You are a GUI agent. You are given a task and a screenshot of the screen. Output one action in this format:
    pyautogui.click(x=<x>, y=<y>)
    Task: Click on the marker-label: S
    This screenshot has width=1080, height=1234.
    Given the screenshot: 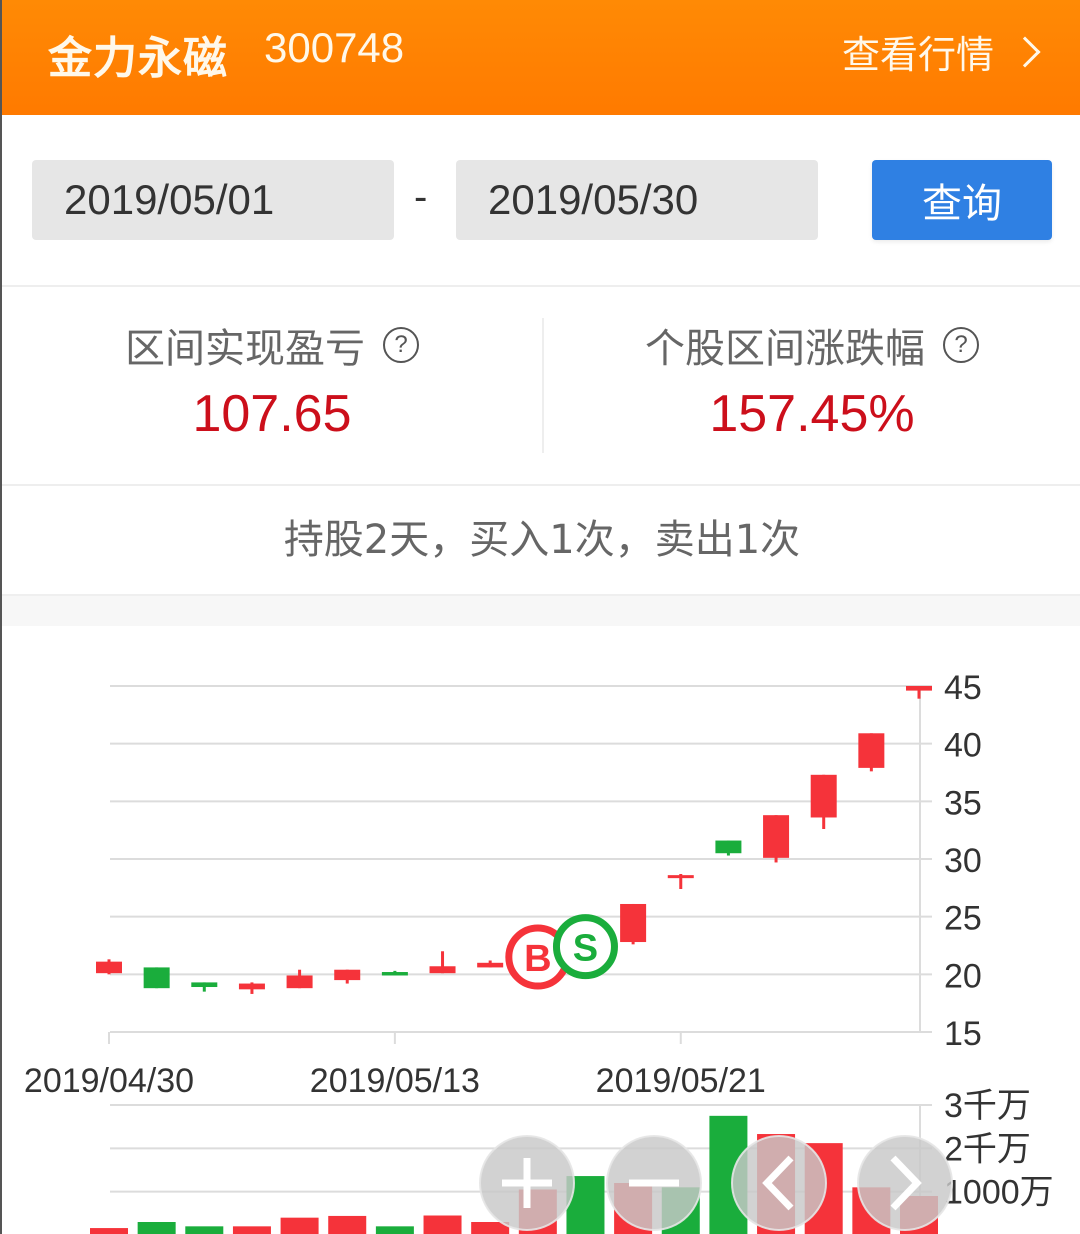 What is the action you would take?
    pyautogui.click(x=585, y=949)
    